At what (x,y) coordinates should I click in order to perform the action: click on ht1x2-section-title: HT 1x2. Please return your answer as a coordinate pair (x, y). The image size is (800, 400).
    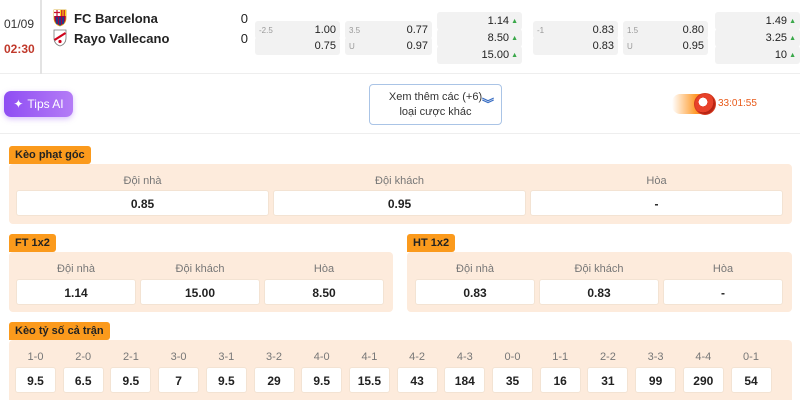
    Looking at the image, I should click on (431, 243).